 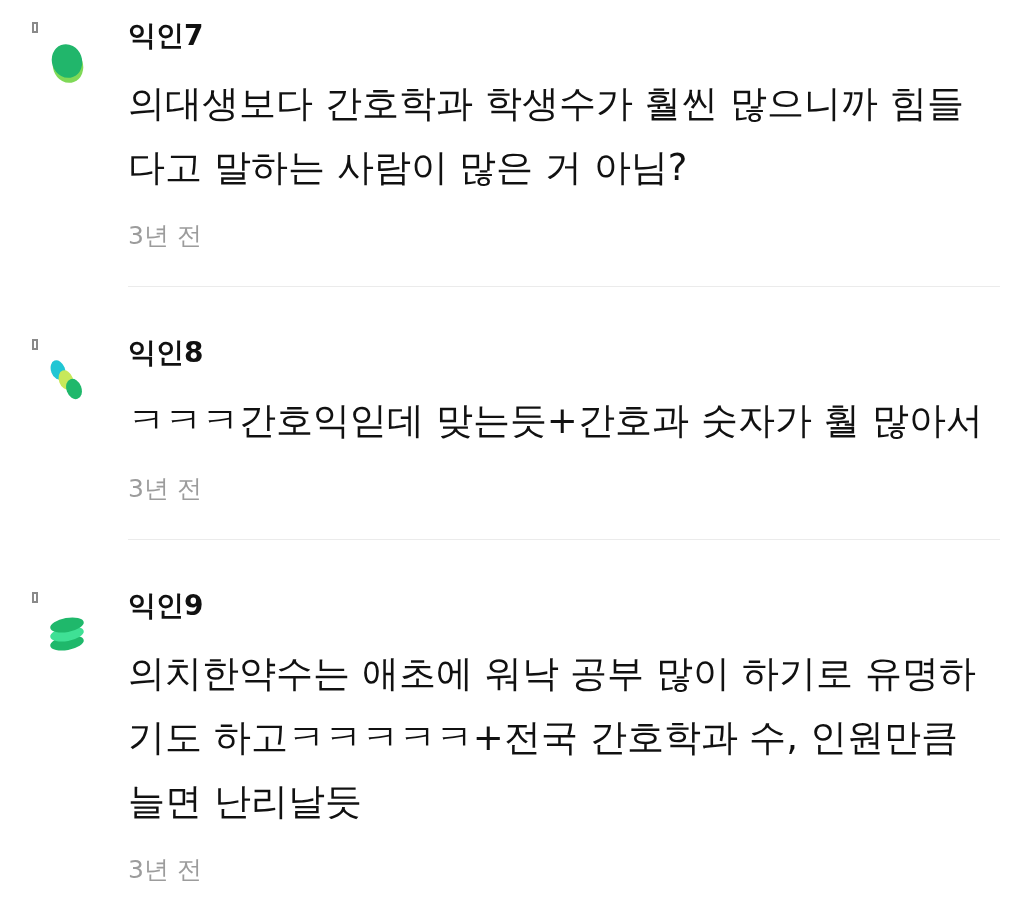 I want to click on comment-text: ㅋㅋㅋ간호익읻데 맞는듯+간호과 숫자가 훨 많아서, so click(x=556, y=421).